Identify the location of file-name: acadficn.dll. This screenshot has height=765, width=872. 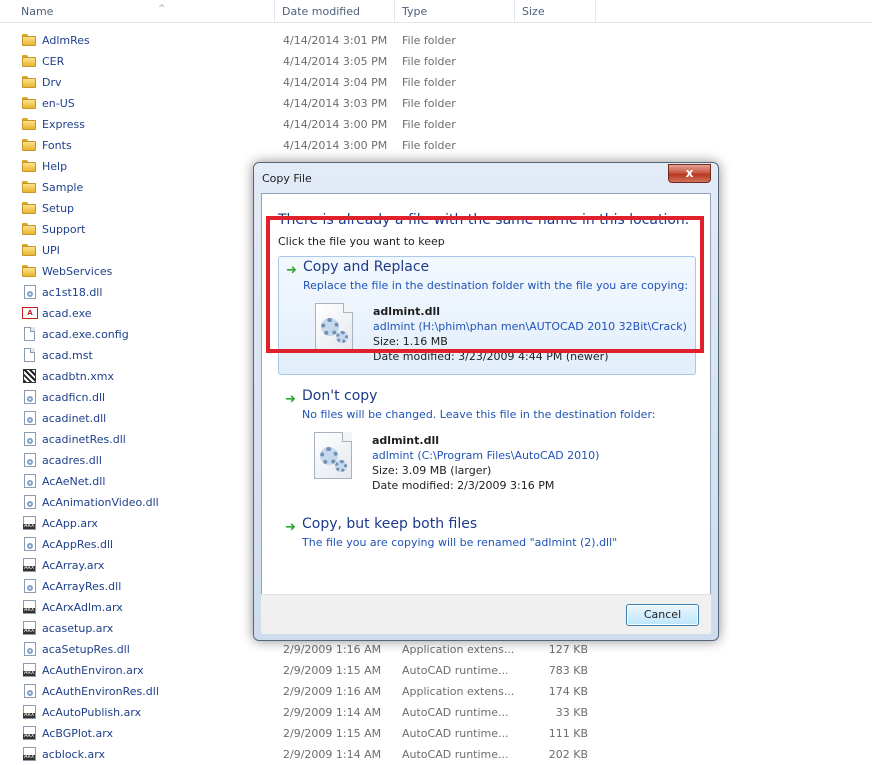
(74, 397).